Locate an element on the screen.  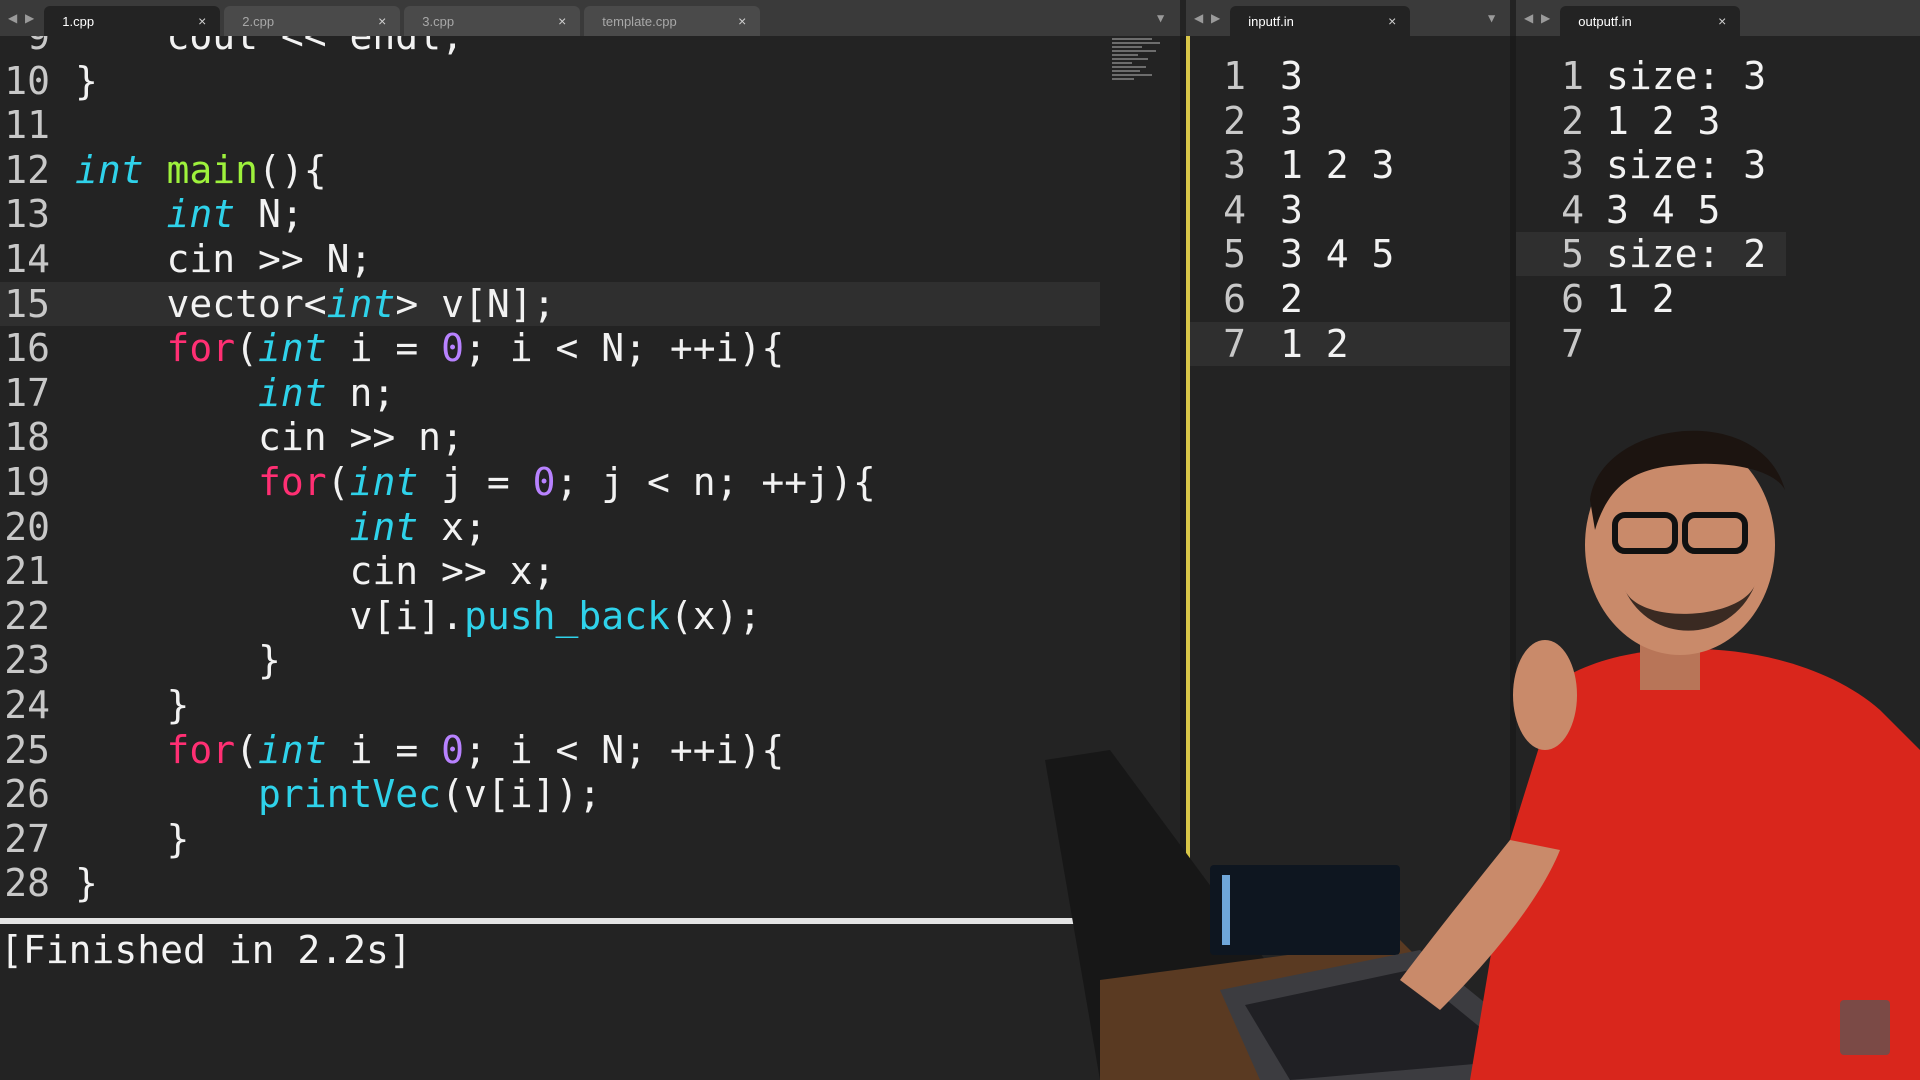
editor-line: 9 cout << endl; is located at coordinates (550, 47).